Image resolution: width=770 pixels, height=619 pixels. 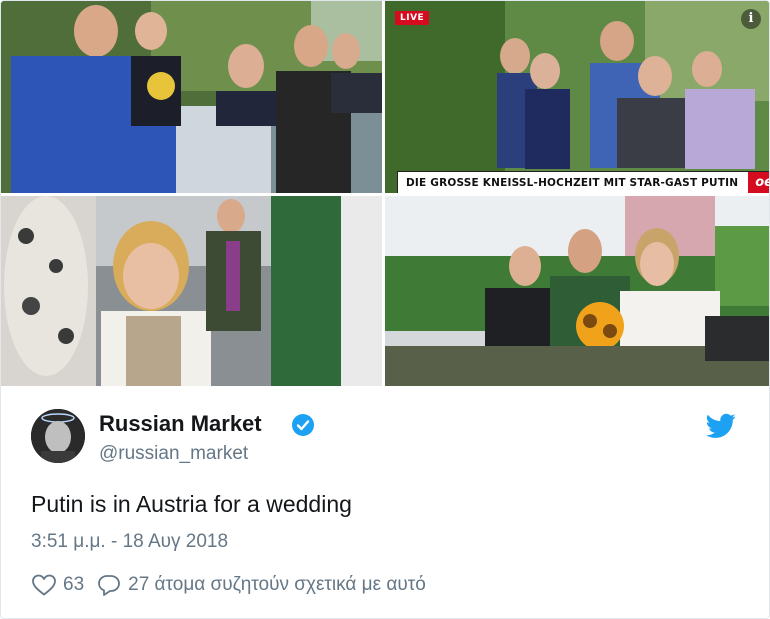 What do you see at coordinates (74, 584) in the screenshot?
I see `like-count: 63` at bounding box center [74, 584].